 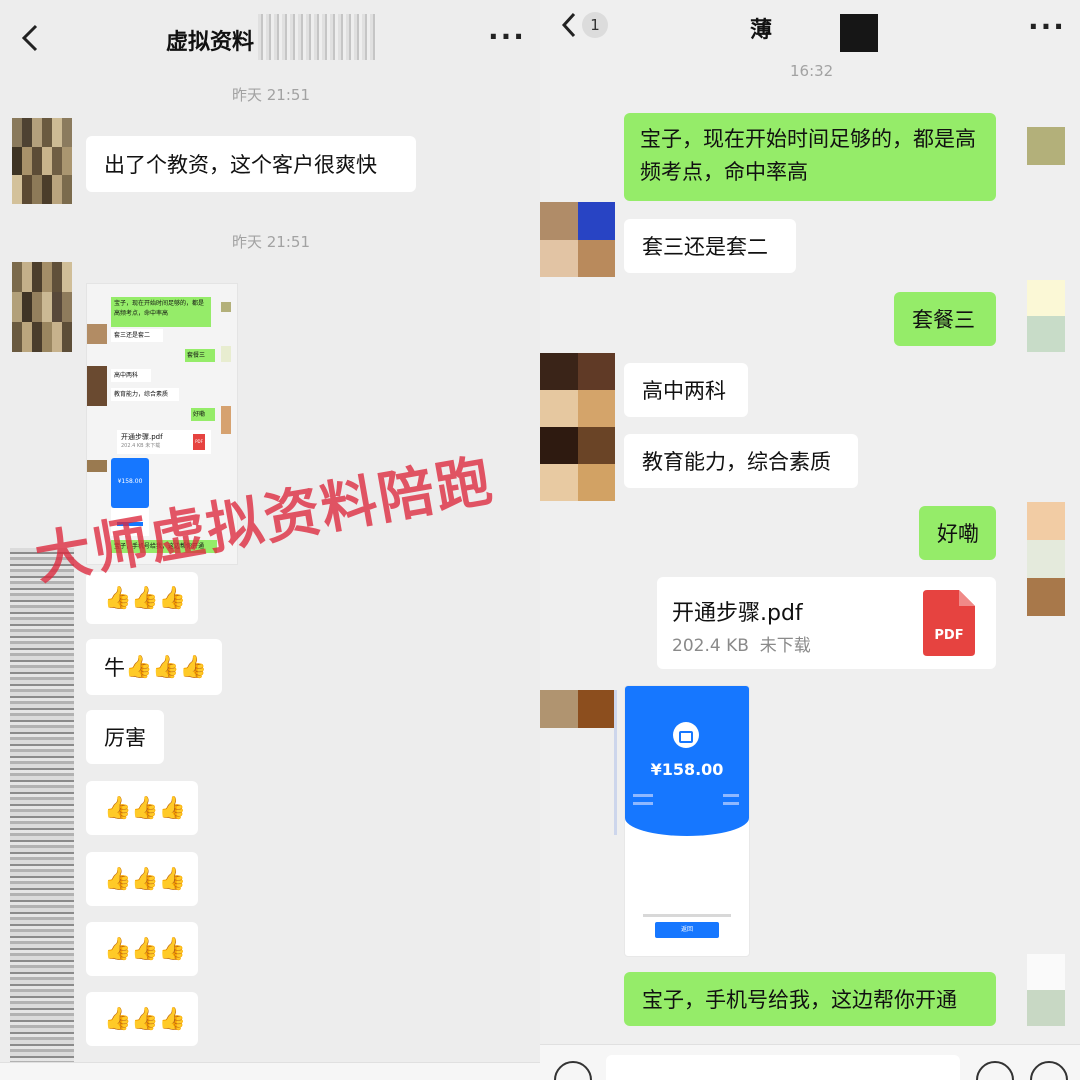 What do you see at coordinates (812, 71) in the screenshot?
I see `timestamp: 16:32` at bounding box center [812, 71].